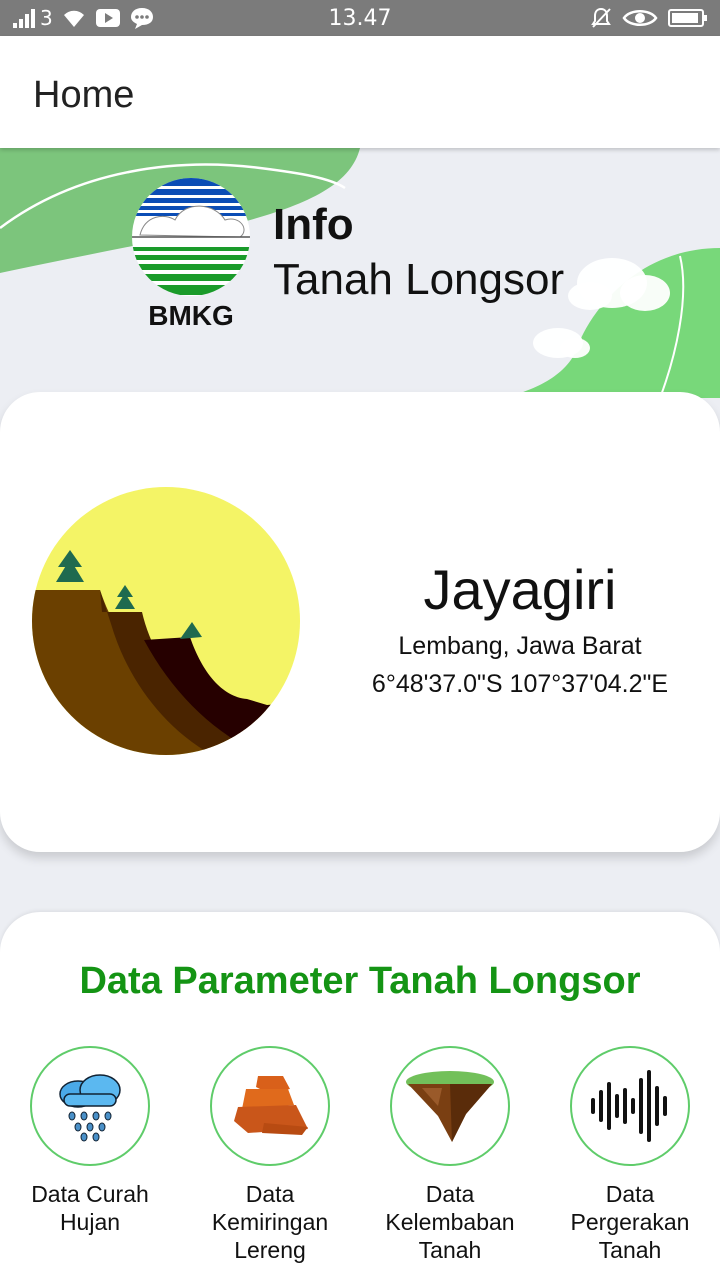  What do you see at coordinates (191, 315) in the screenshot?
I see `bmkg-logo-text: BMKG` at bounding box center [191, 315].